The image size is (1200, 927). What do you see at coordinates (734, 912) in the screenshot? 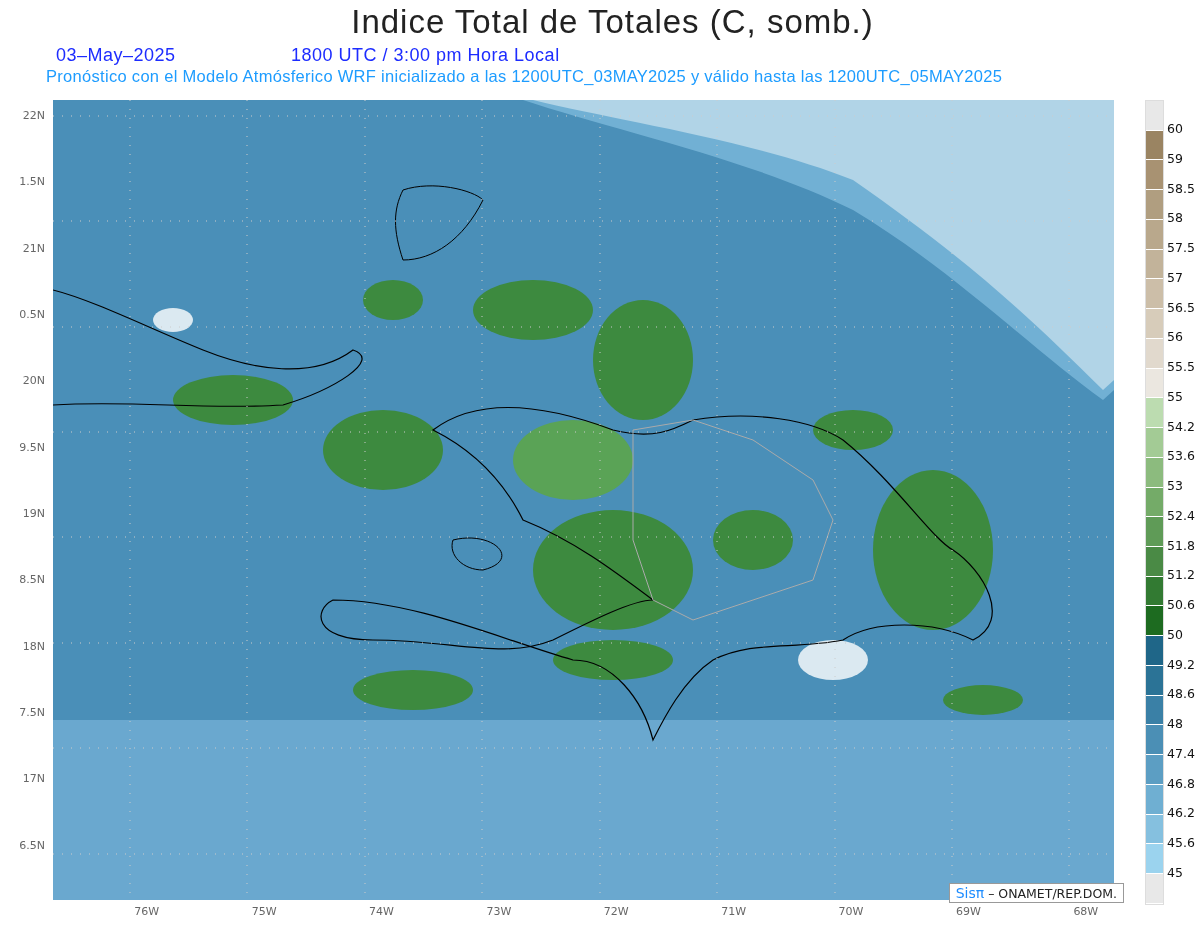
I see `longitude-label: 71W` at bounding box center [734, 912].